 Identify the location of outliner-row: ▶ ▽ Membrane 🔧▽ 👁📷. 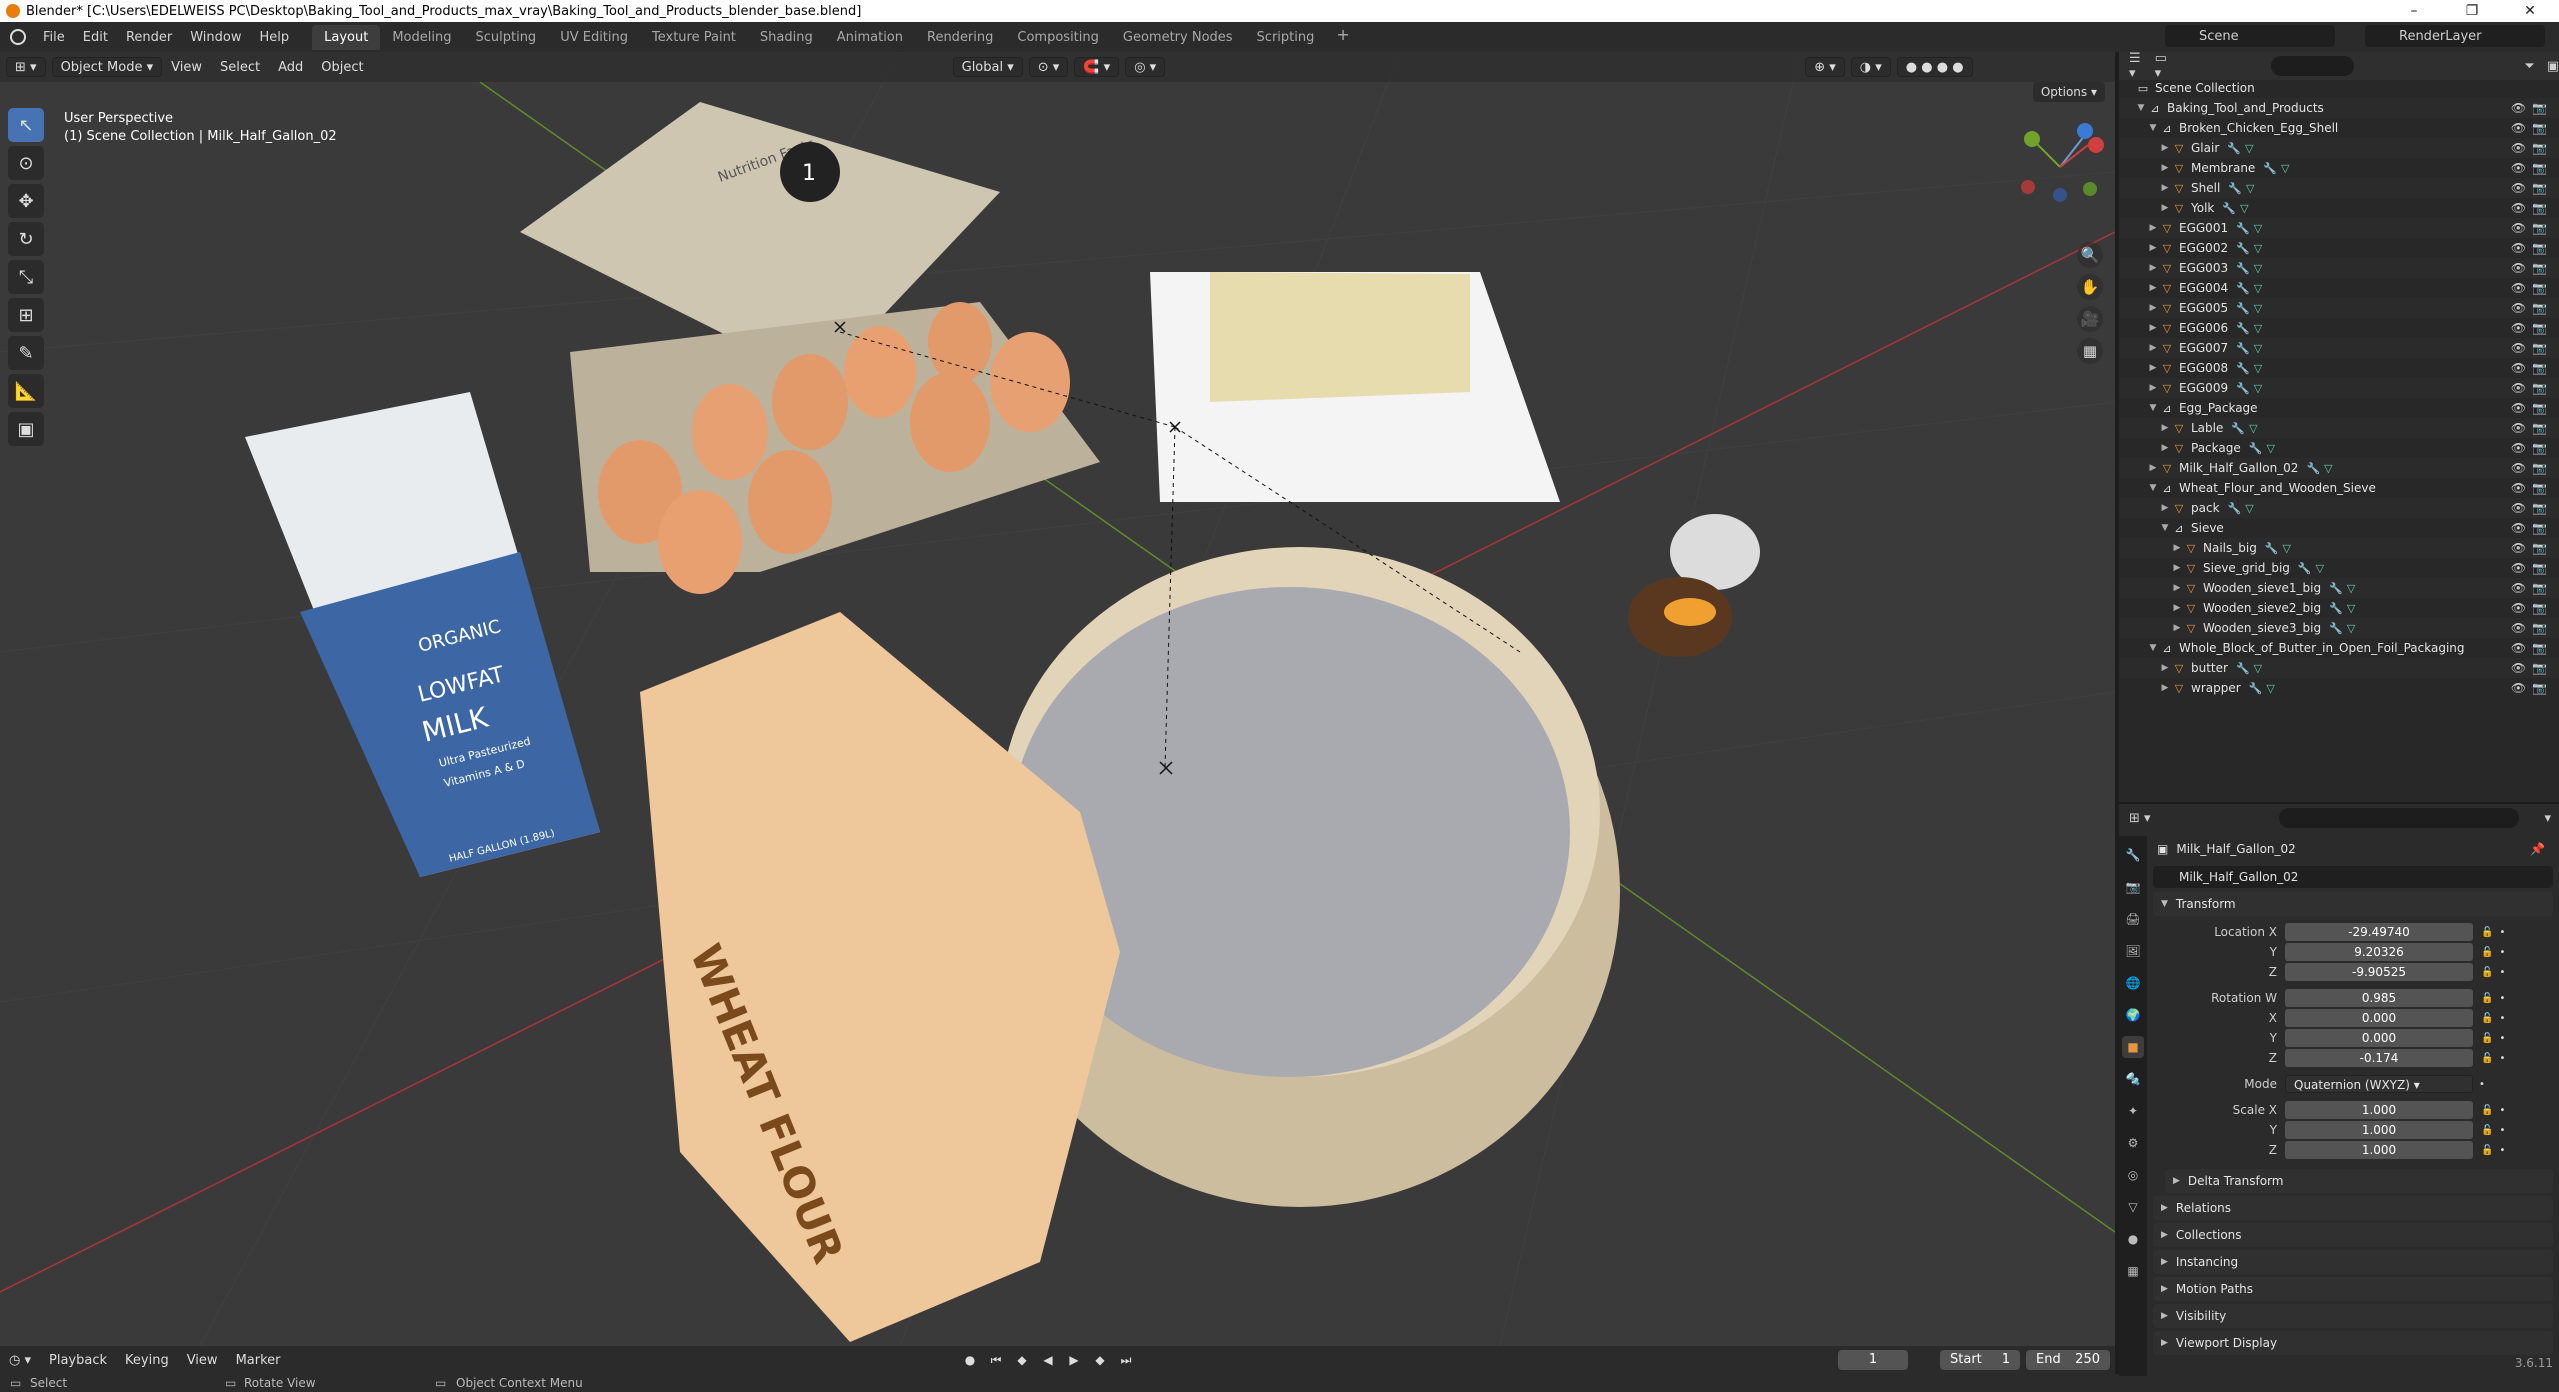
(2339, 168).